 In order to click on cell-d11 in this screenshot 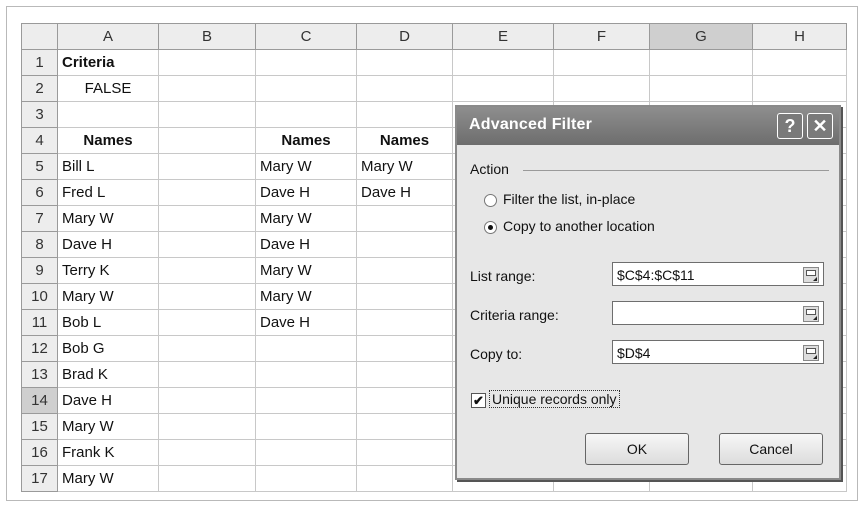, I will do `click(404, 322)`.